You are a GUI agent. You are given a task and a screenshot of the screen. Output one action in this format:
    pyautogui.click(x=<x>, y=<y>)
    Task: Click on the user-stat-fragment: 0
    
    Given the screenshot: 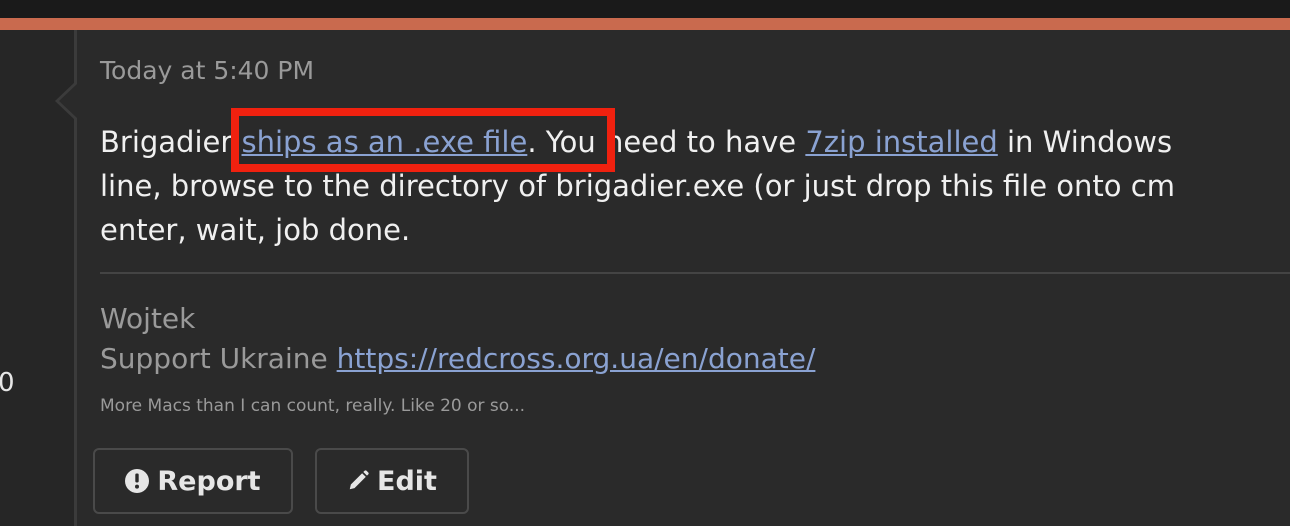 What is the action you would take?
    pyautogui.click(x=7, y=383)
    